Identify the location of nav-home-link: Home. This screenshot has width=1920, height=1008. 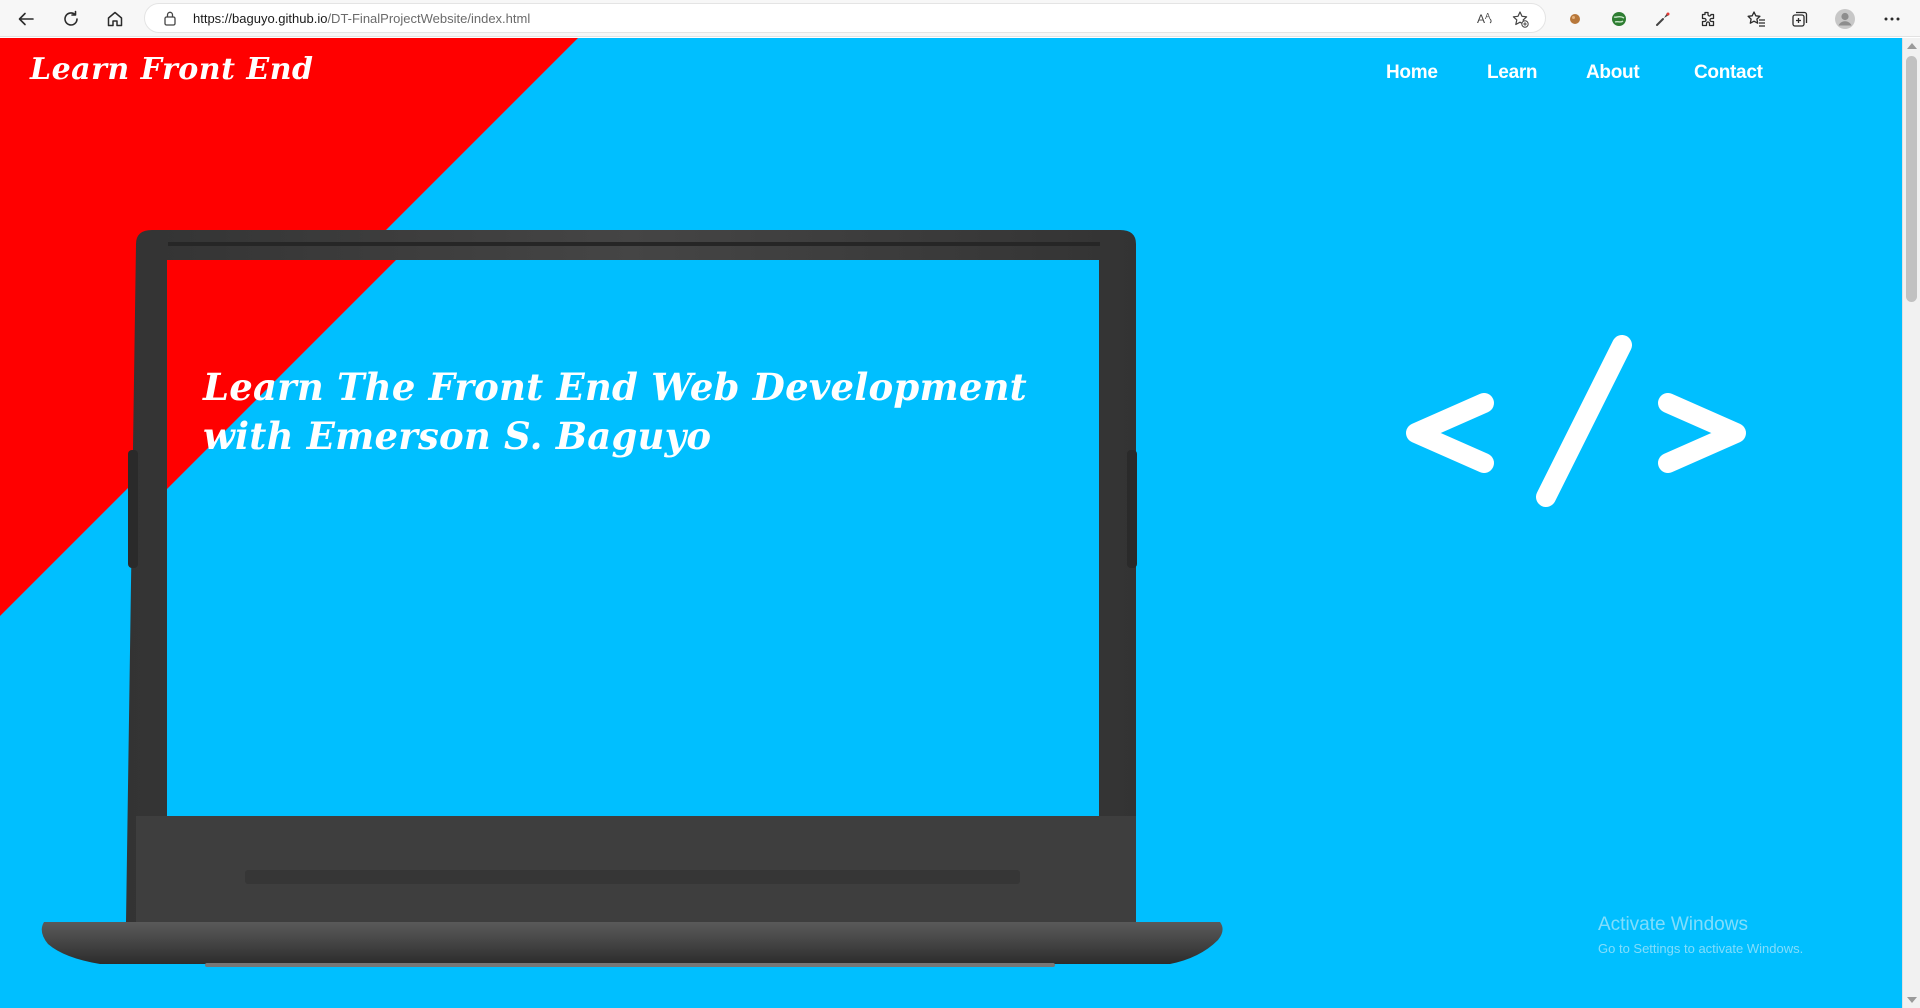
(1412, 73).